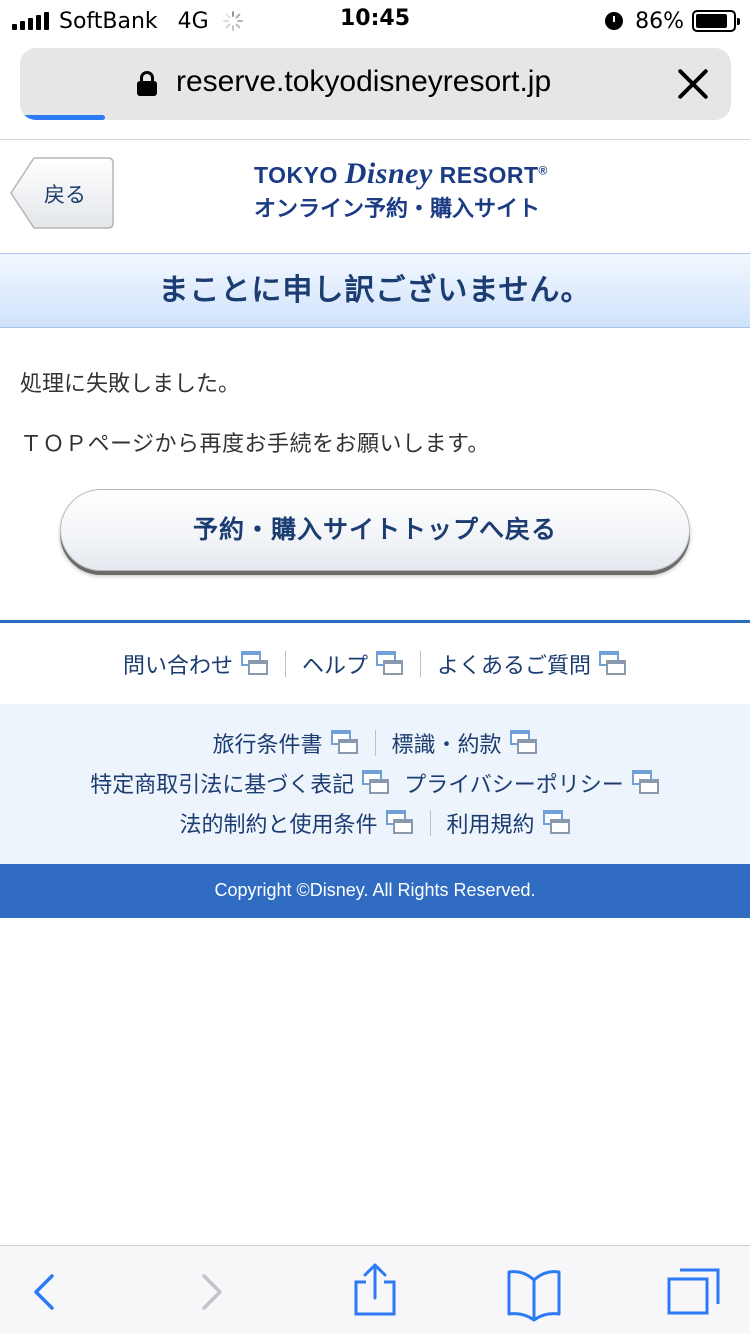 This screenshot has width=750, height=1334. I want to click on browser-address-area: reserve.tokyodisneyresort.jp, so click(375, 90).